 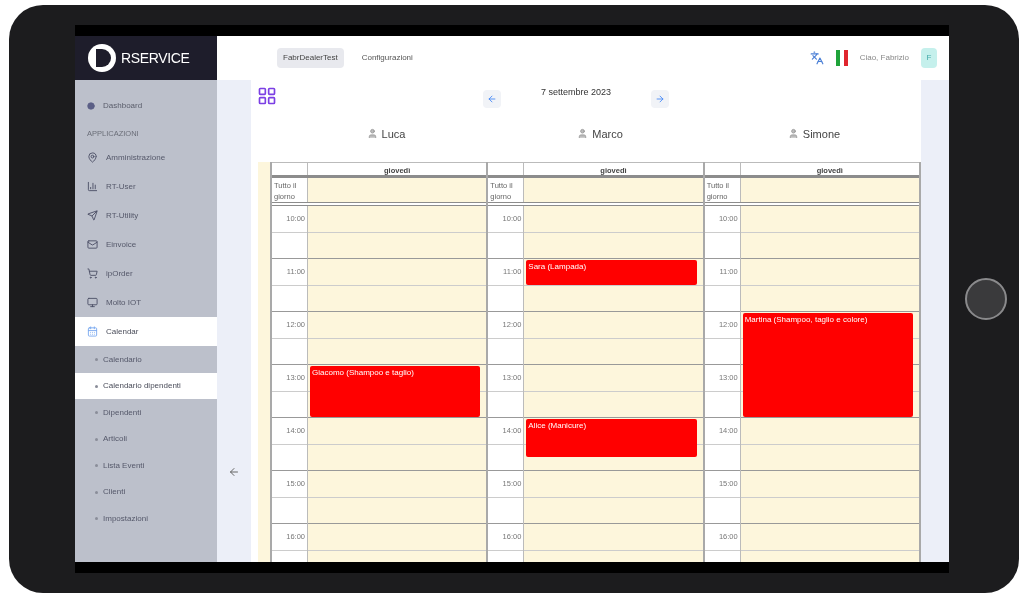 I want to click on nav-tab: FabrDealerTest, so click(x=310, y=58).